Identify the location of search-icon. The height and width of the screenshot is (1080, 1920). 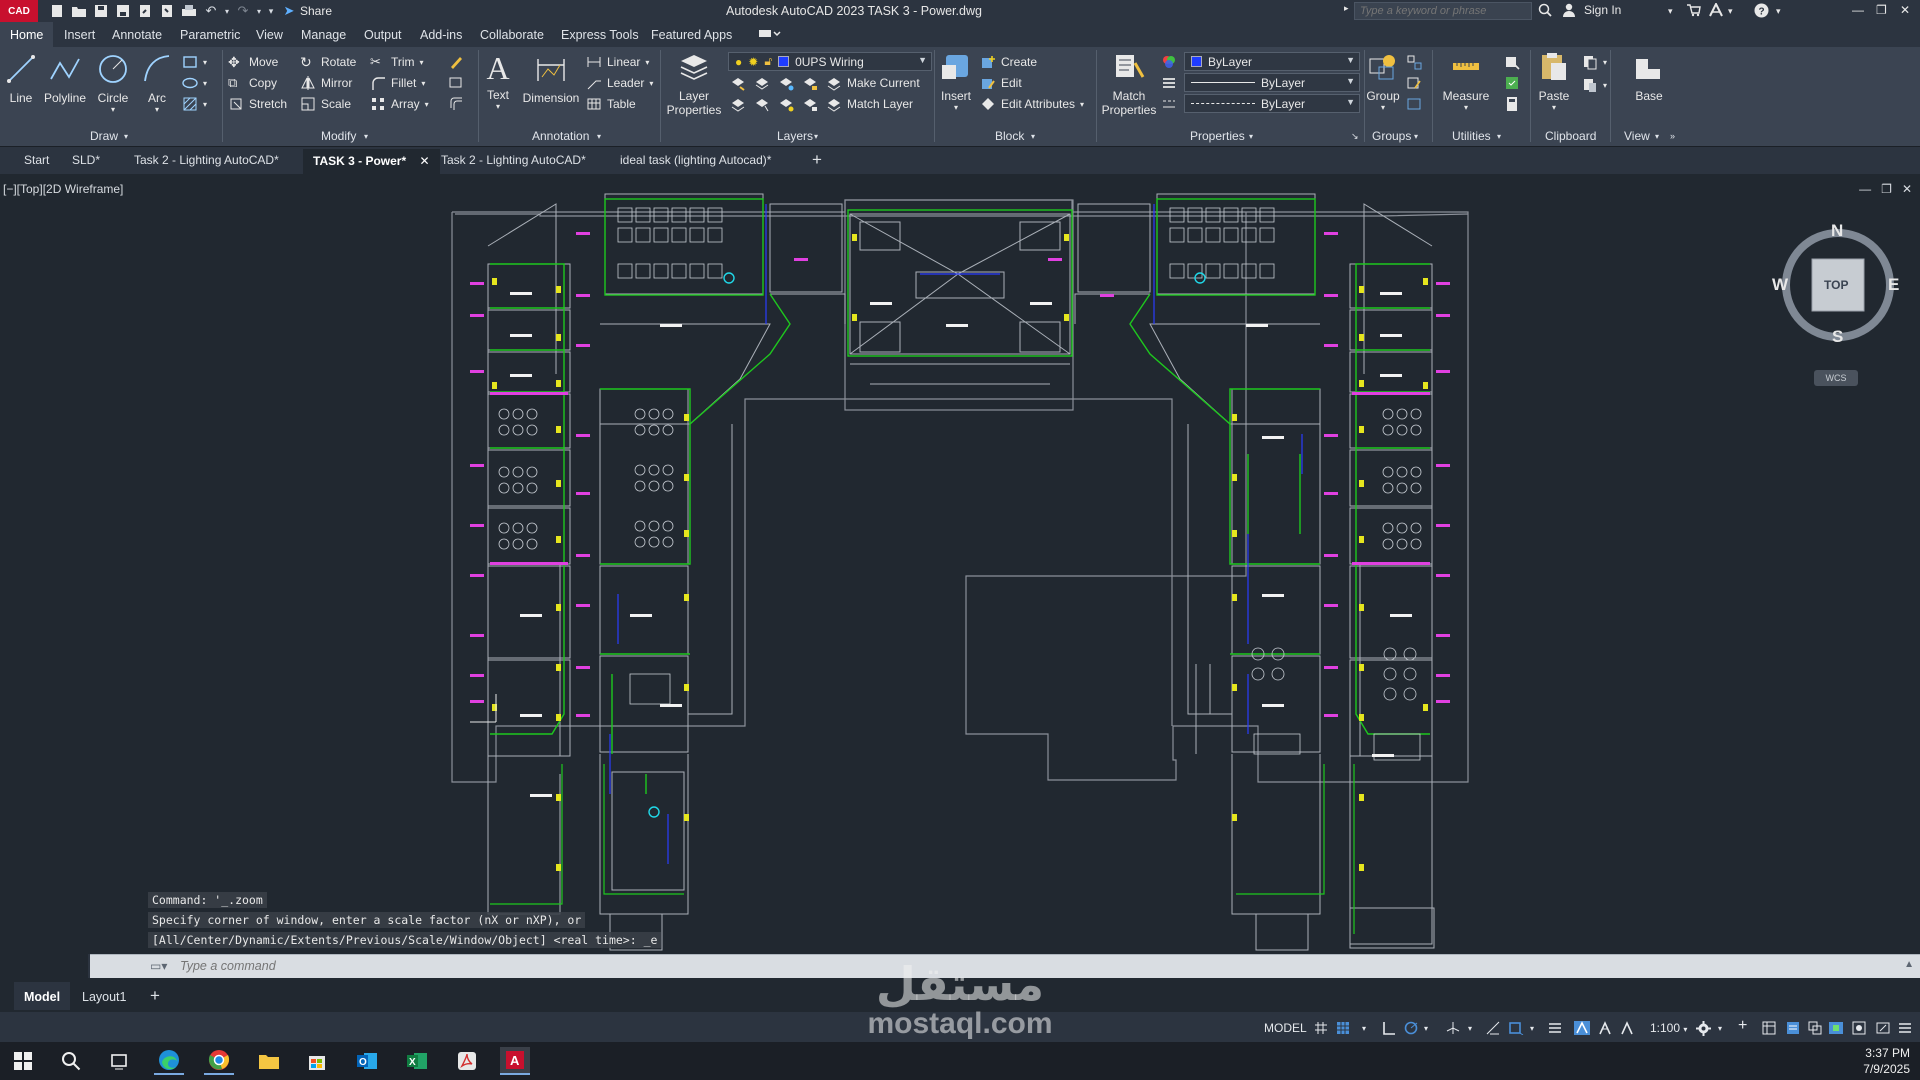
(1545, 11).